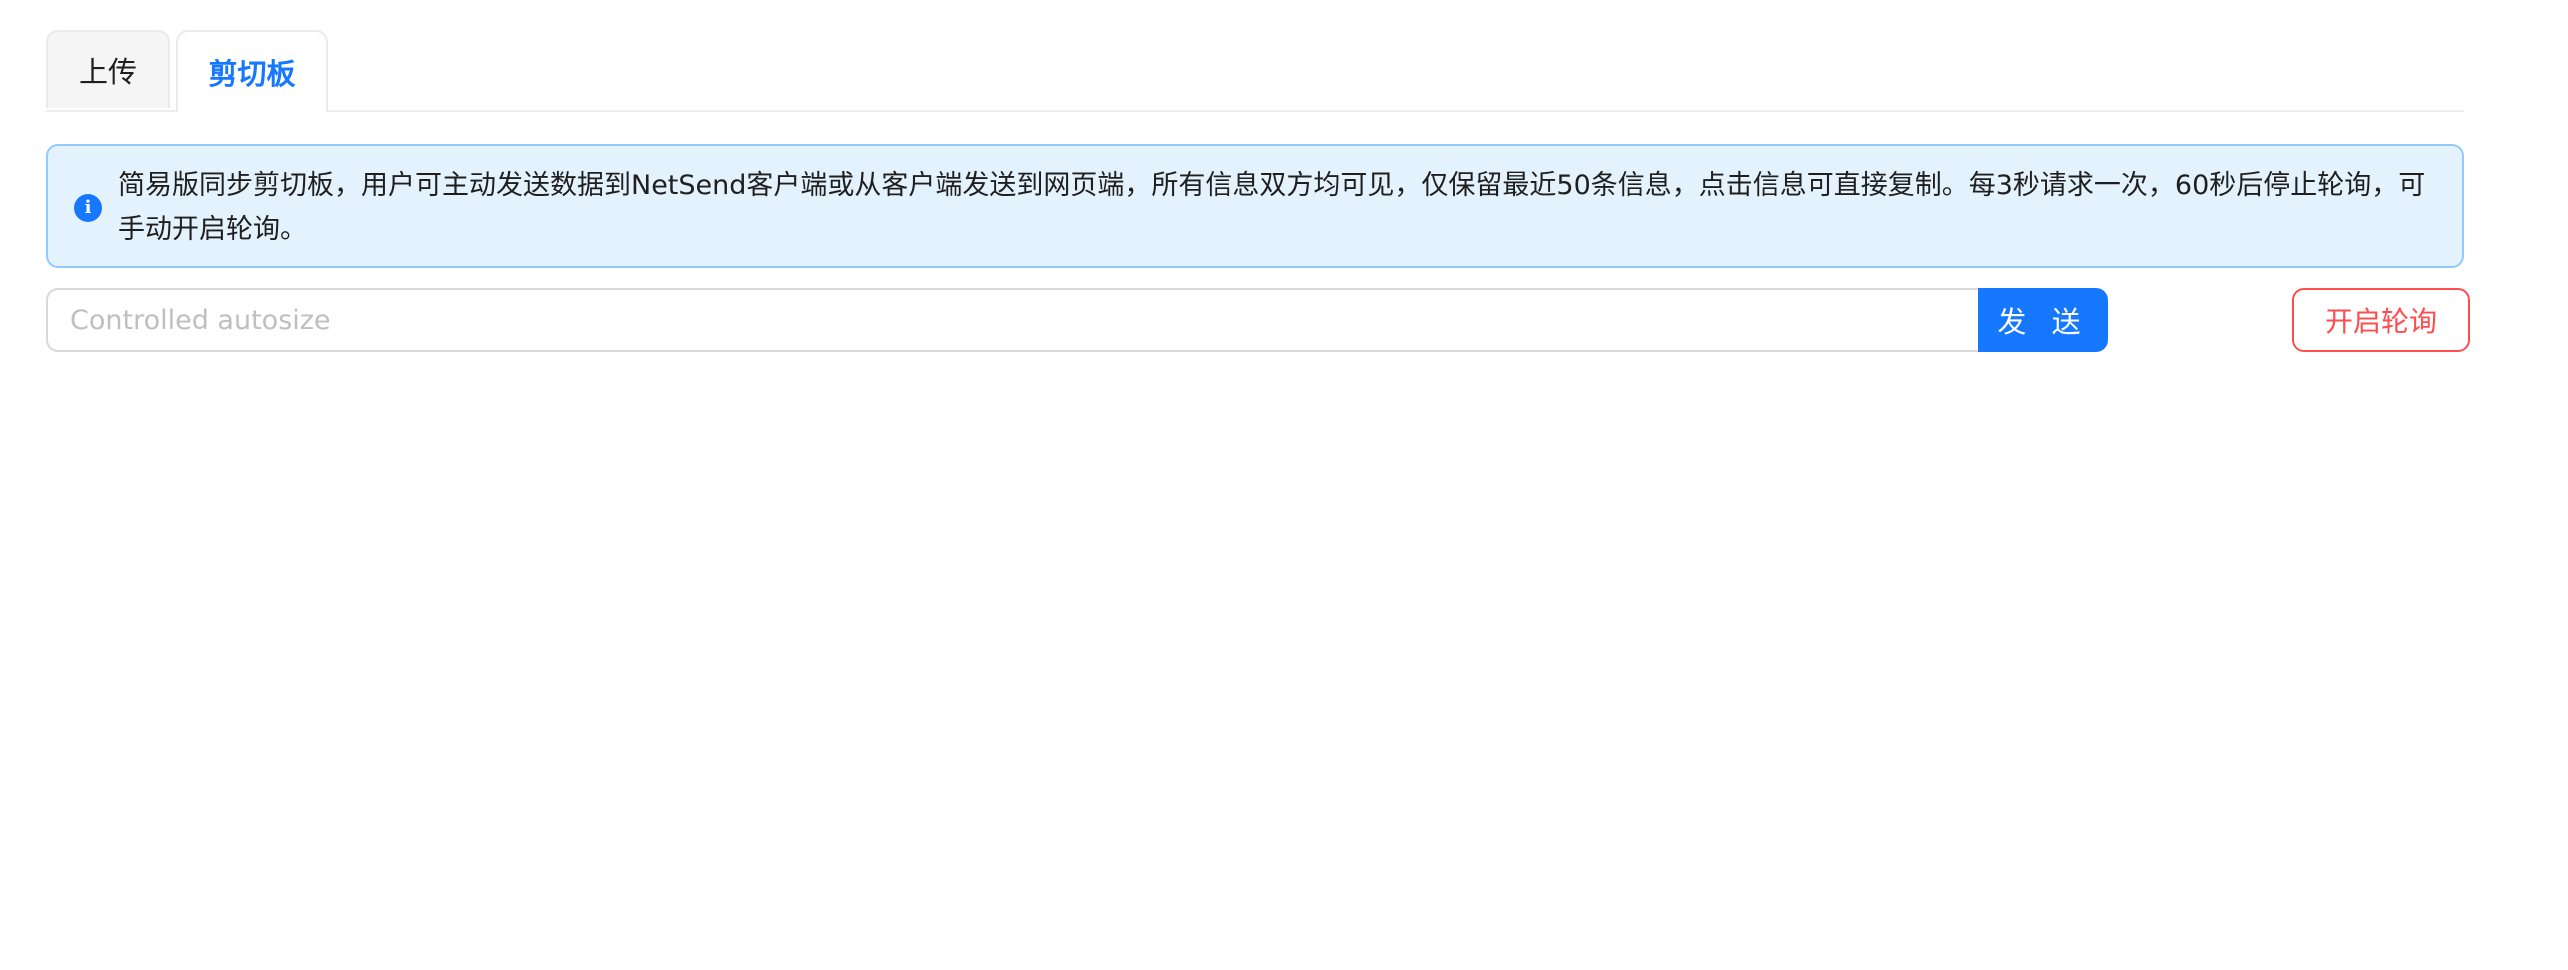 The width and height of the screenshot is (2568, 970). I want to click on tab-clipboard: 剪切板, so click(252, 71).